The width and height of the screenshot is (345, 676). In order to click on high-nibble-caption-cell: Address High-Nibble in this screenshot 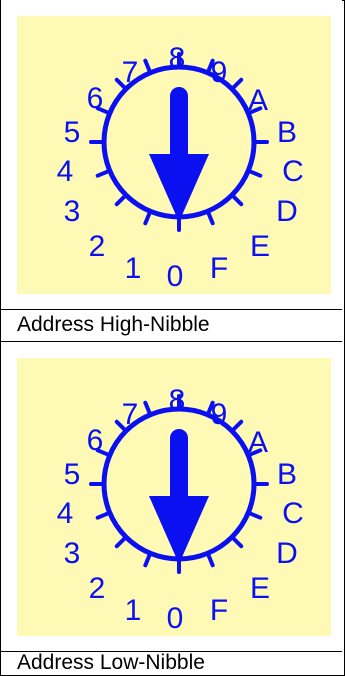, I will do `click(171, 326)`.